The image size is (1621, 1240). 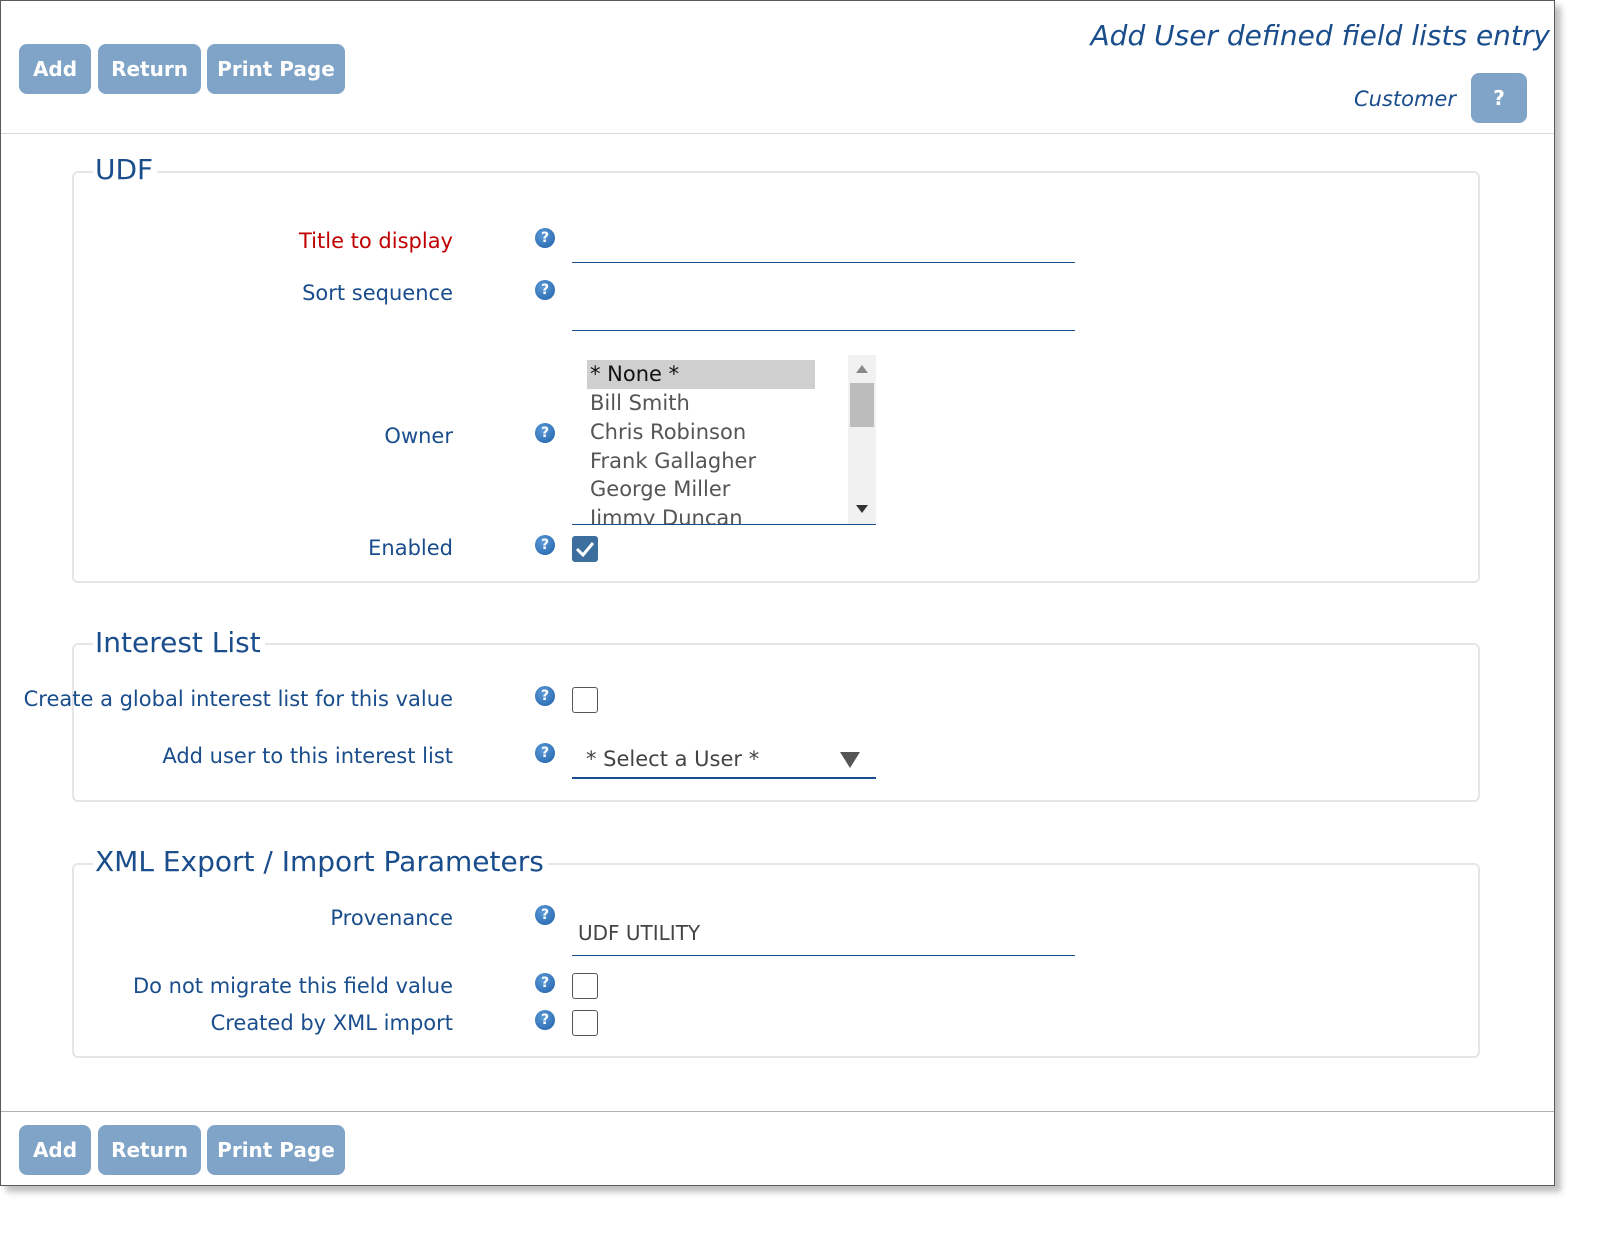 I want to click on add-button-bottom: Add, so click(x=55, y=1150).